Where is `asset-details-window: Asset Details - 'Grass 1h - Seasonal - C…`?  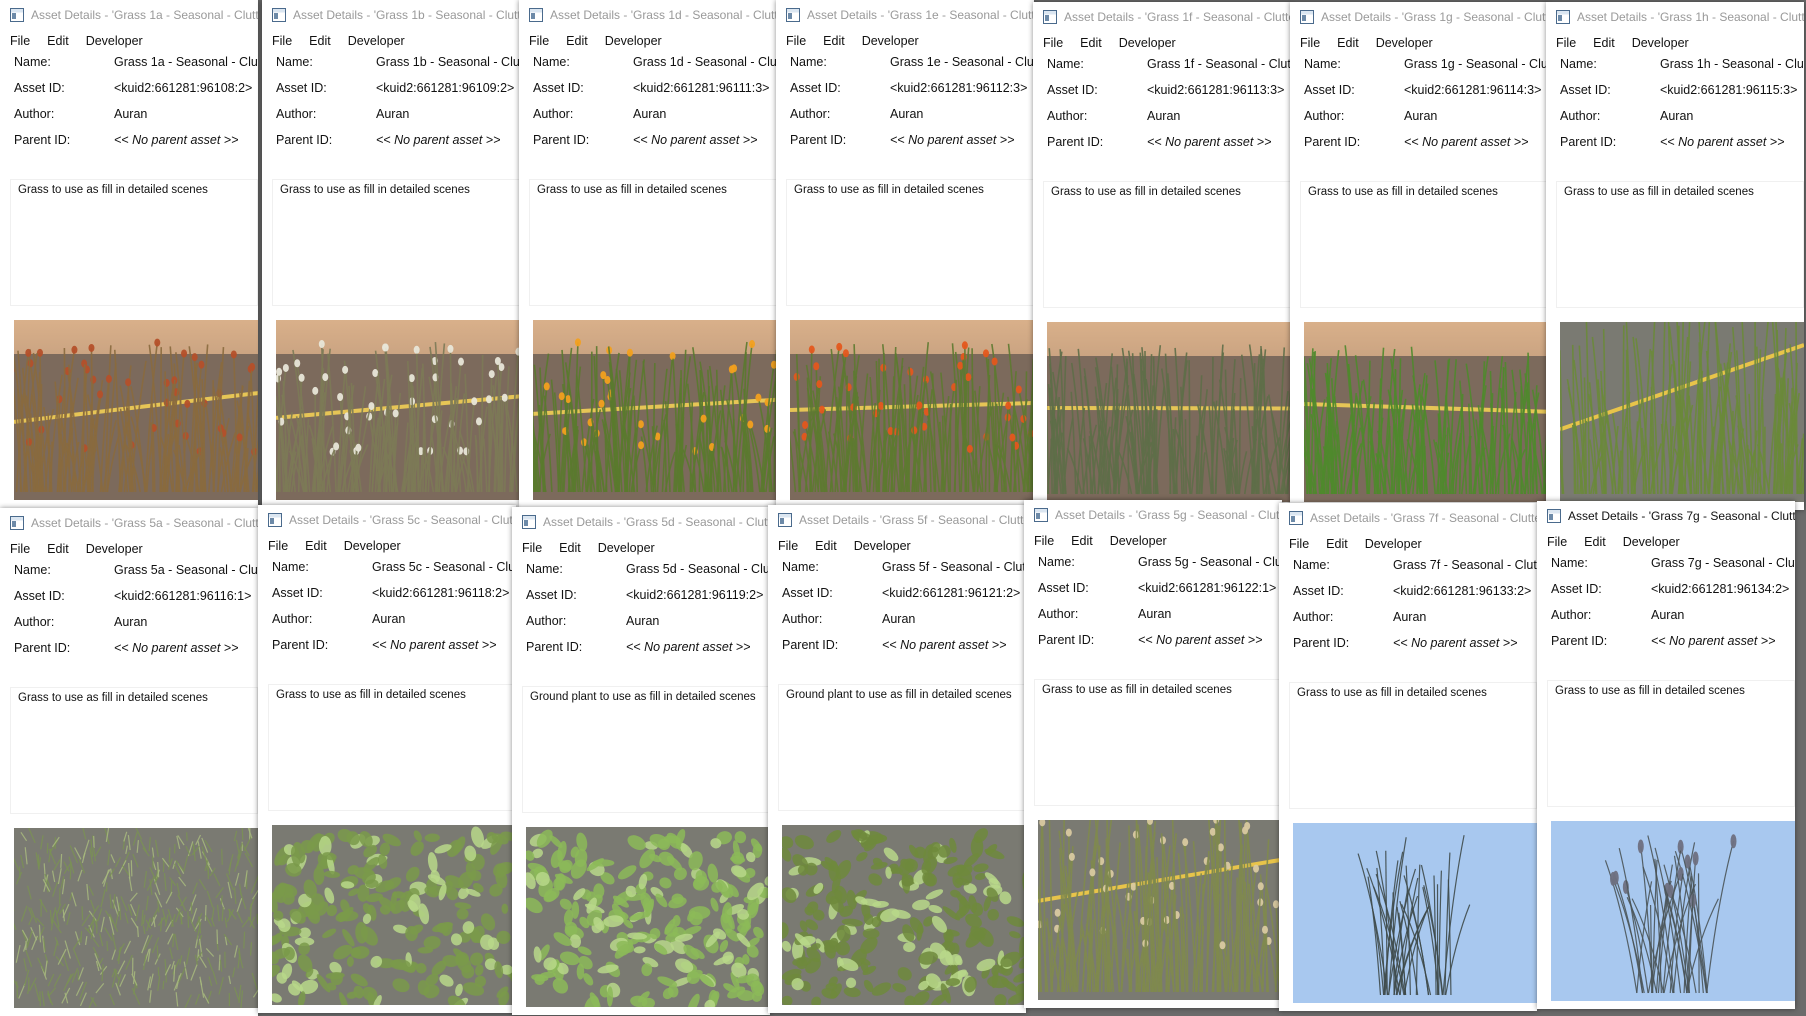 asset-details-window: Asset Details - 'Grass 1h - Seasonal - C… is located at coordinates (1675, 256).